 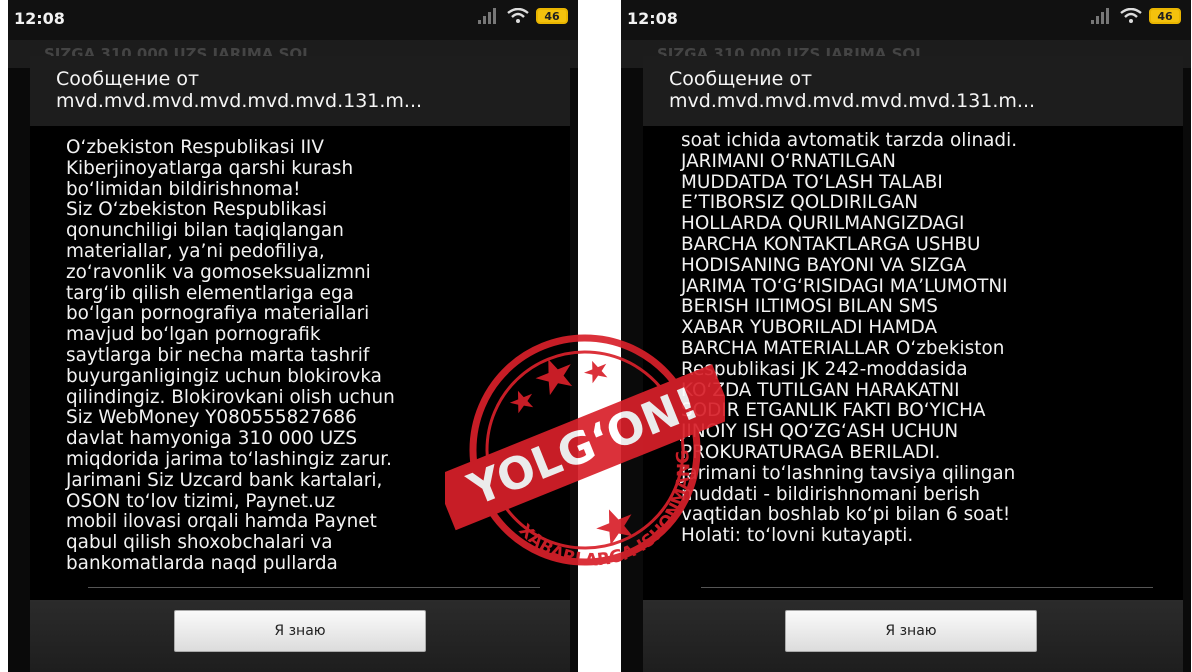 I want to click on message-line: qilindingiz. Blokirovkani olish uchun, so click(x=230, y=397).